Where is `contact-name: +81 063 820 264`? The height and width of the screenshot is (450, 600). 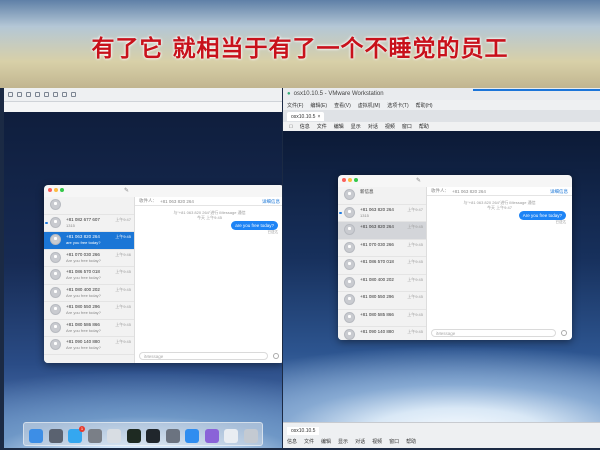
contact-name: +81 063 820 264 is located at coordinates (83, 236).